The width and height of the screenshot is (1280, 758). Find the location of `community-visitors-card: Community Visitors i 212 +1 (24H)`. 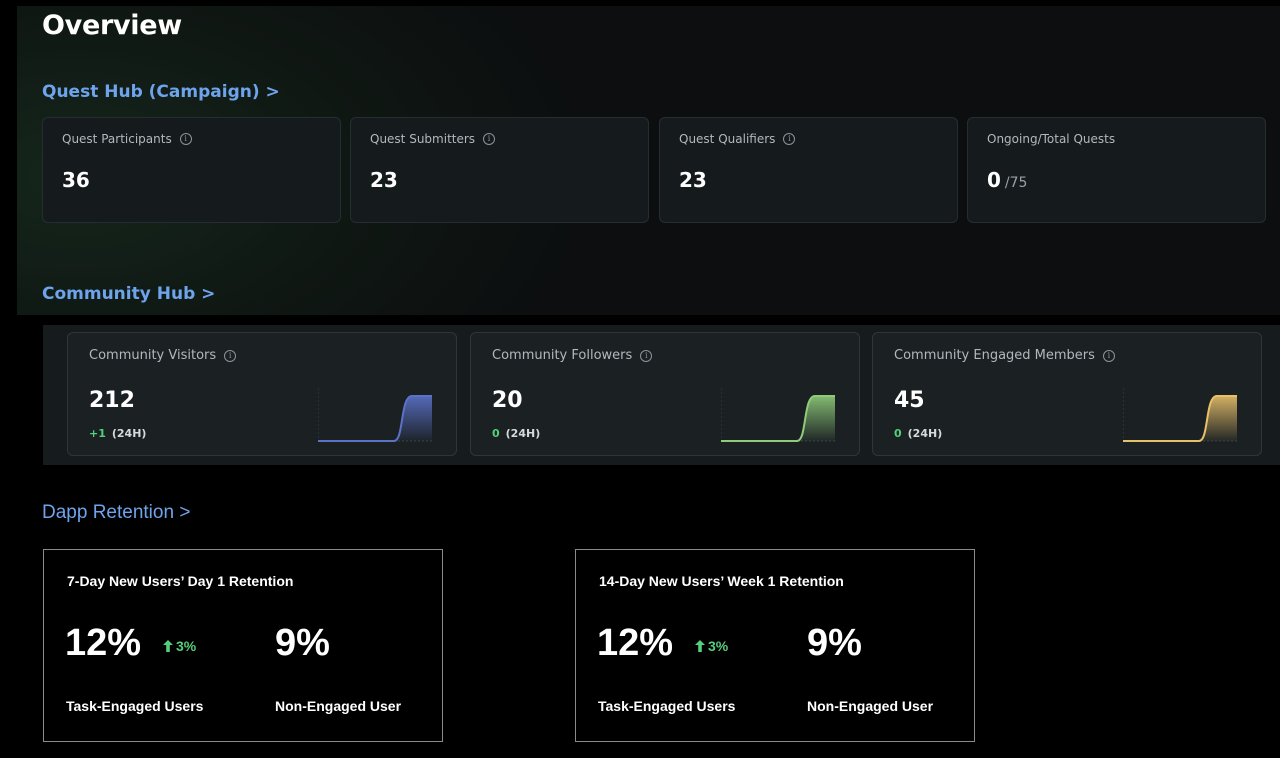

community-visitors-card: Community Visitors i 212 +1 (24H) is located at coordinates (262, 394).